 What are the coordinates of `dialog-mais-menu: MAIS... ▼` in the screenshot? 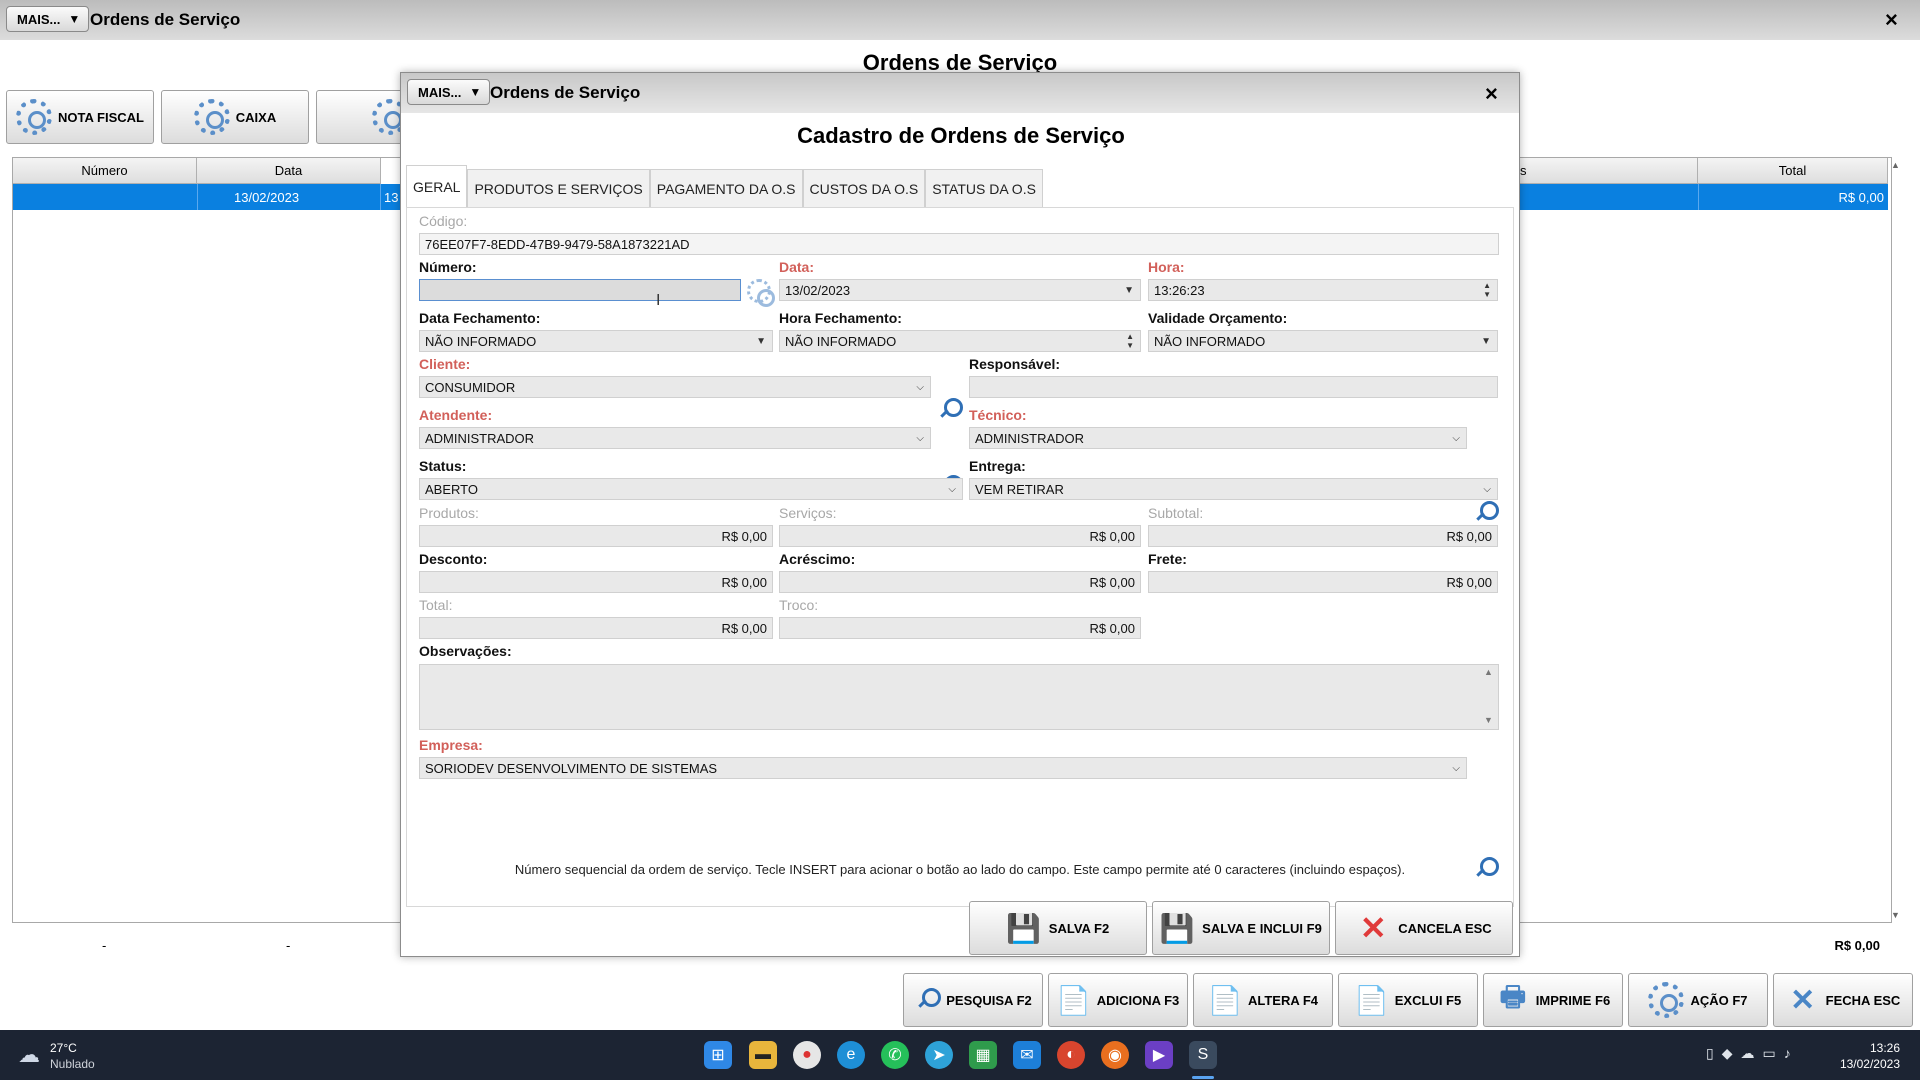 It's located at (449, 92).